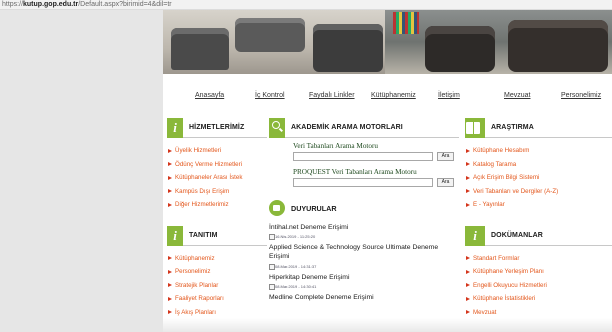 Image resolution: width=612 pixels, height=332 pixels. What do you see at coordinates (335, 146) in the screenshot?
I see `db-search-label: Veri Tabanları Arama Motoru` at bounding box center [335, 146].